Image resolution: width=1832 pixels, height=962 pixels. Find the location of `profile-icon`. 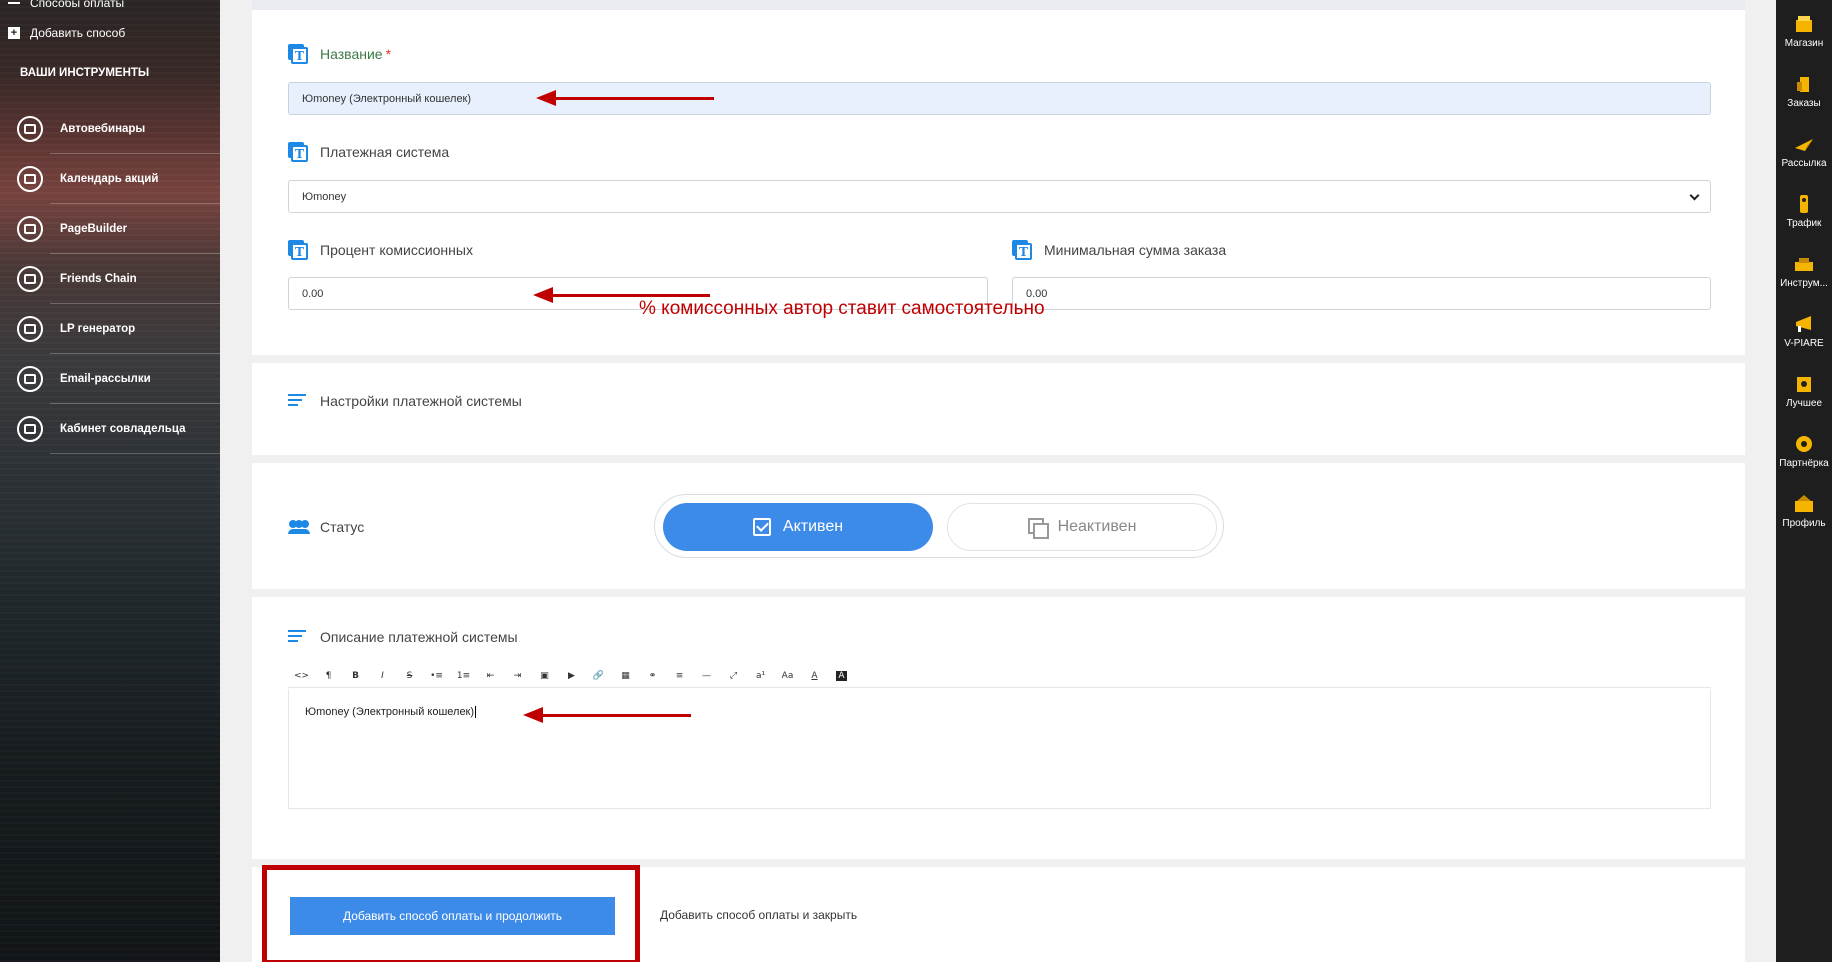

profile-icon is located at coordinates (1804, 503).